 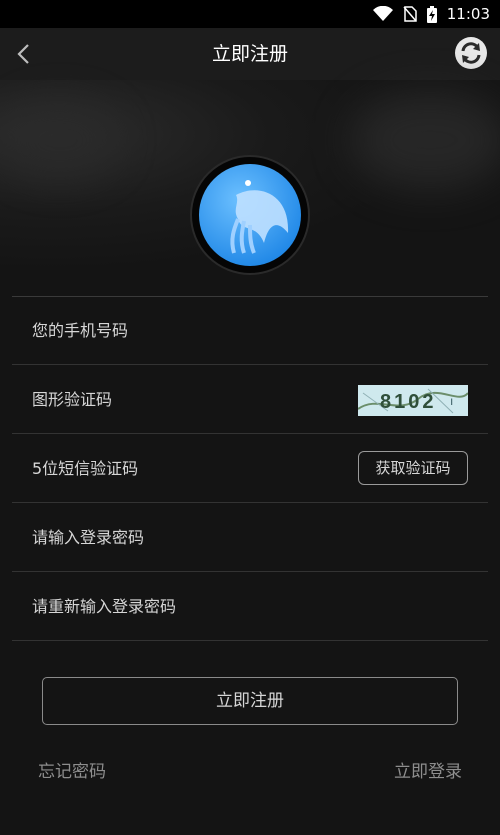 I want to click on chevron-left-icon, so click(x=23, y=54).